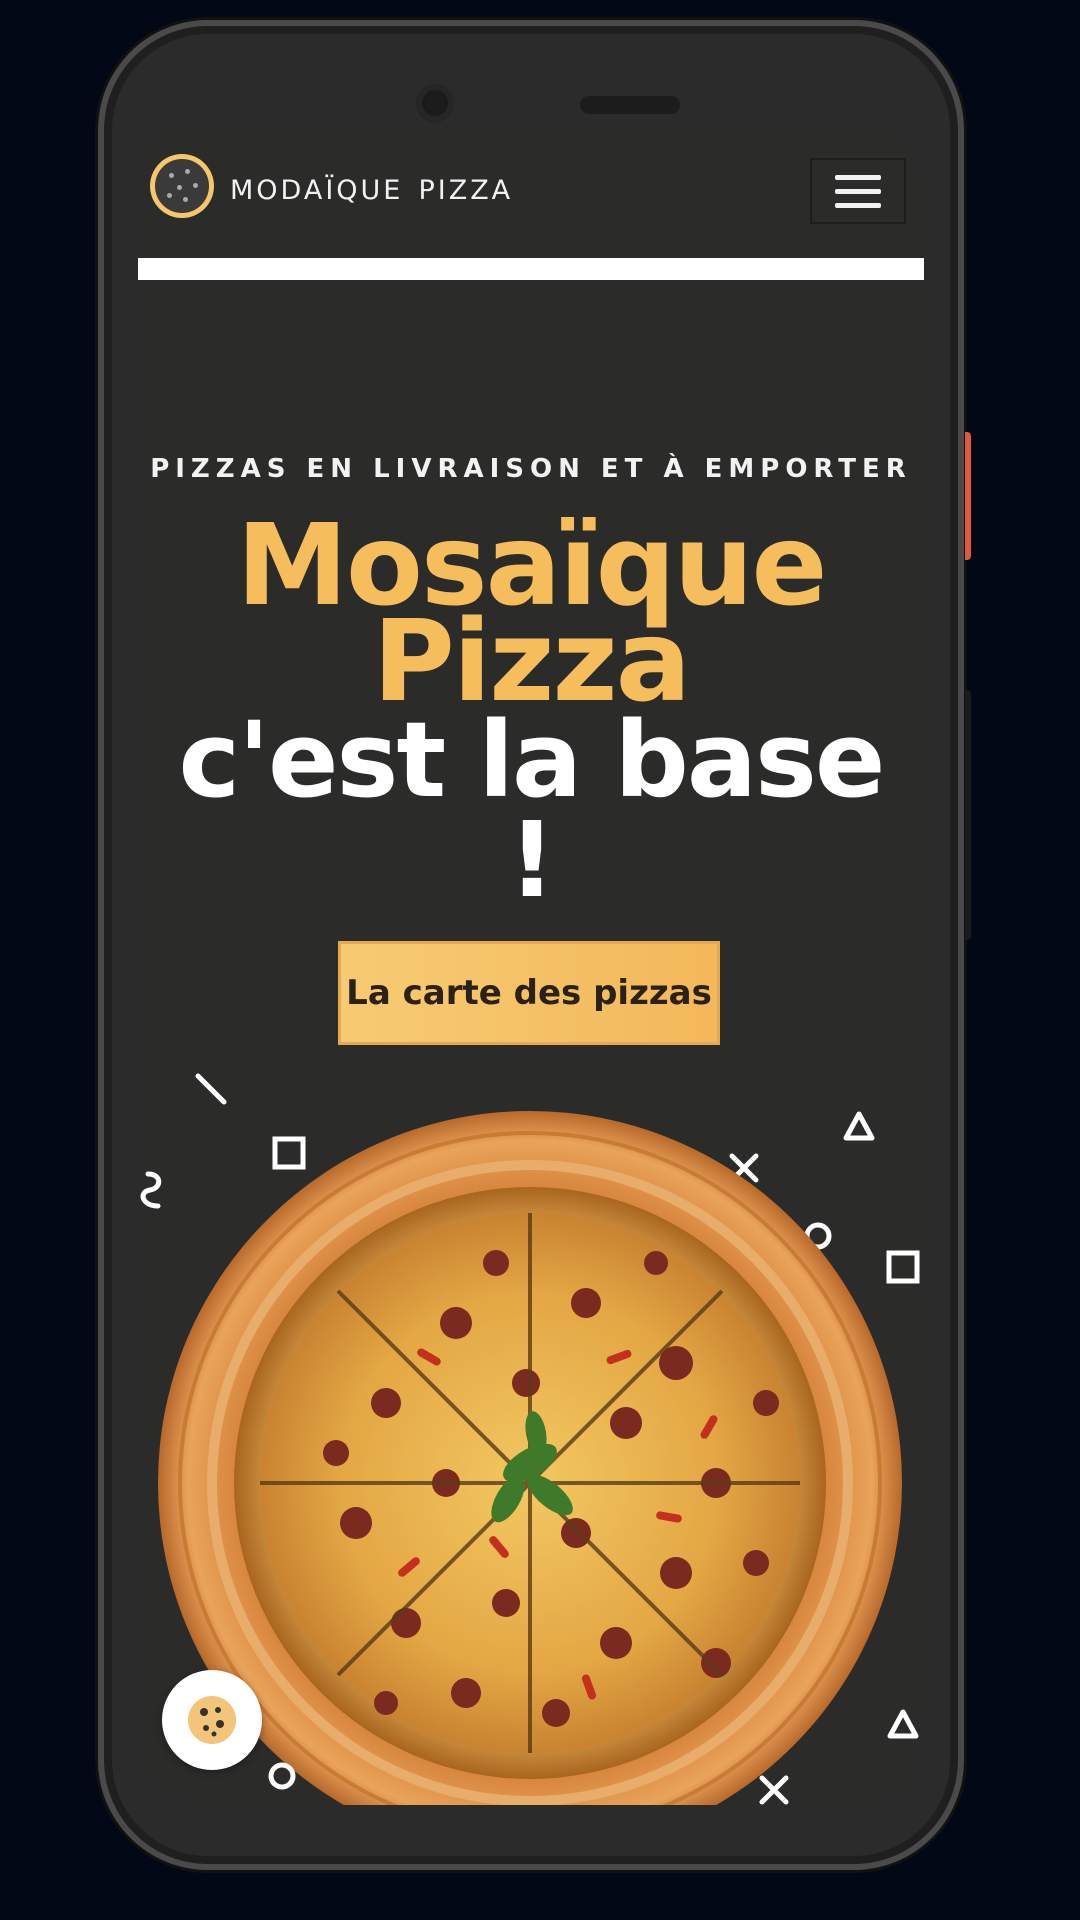 Image resolution: width=1080 pixels, height=1920 pixels. I want to click on cookie-consent-button, so click(212, 1720).